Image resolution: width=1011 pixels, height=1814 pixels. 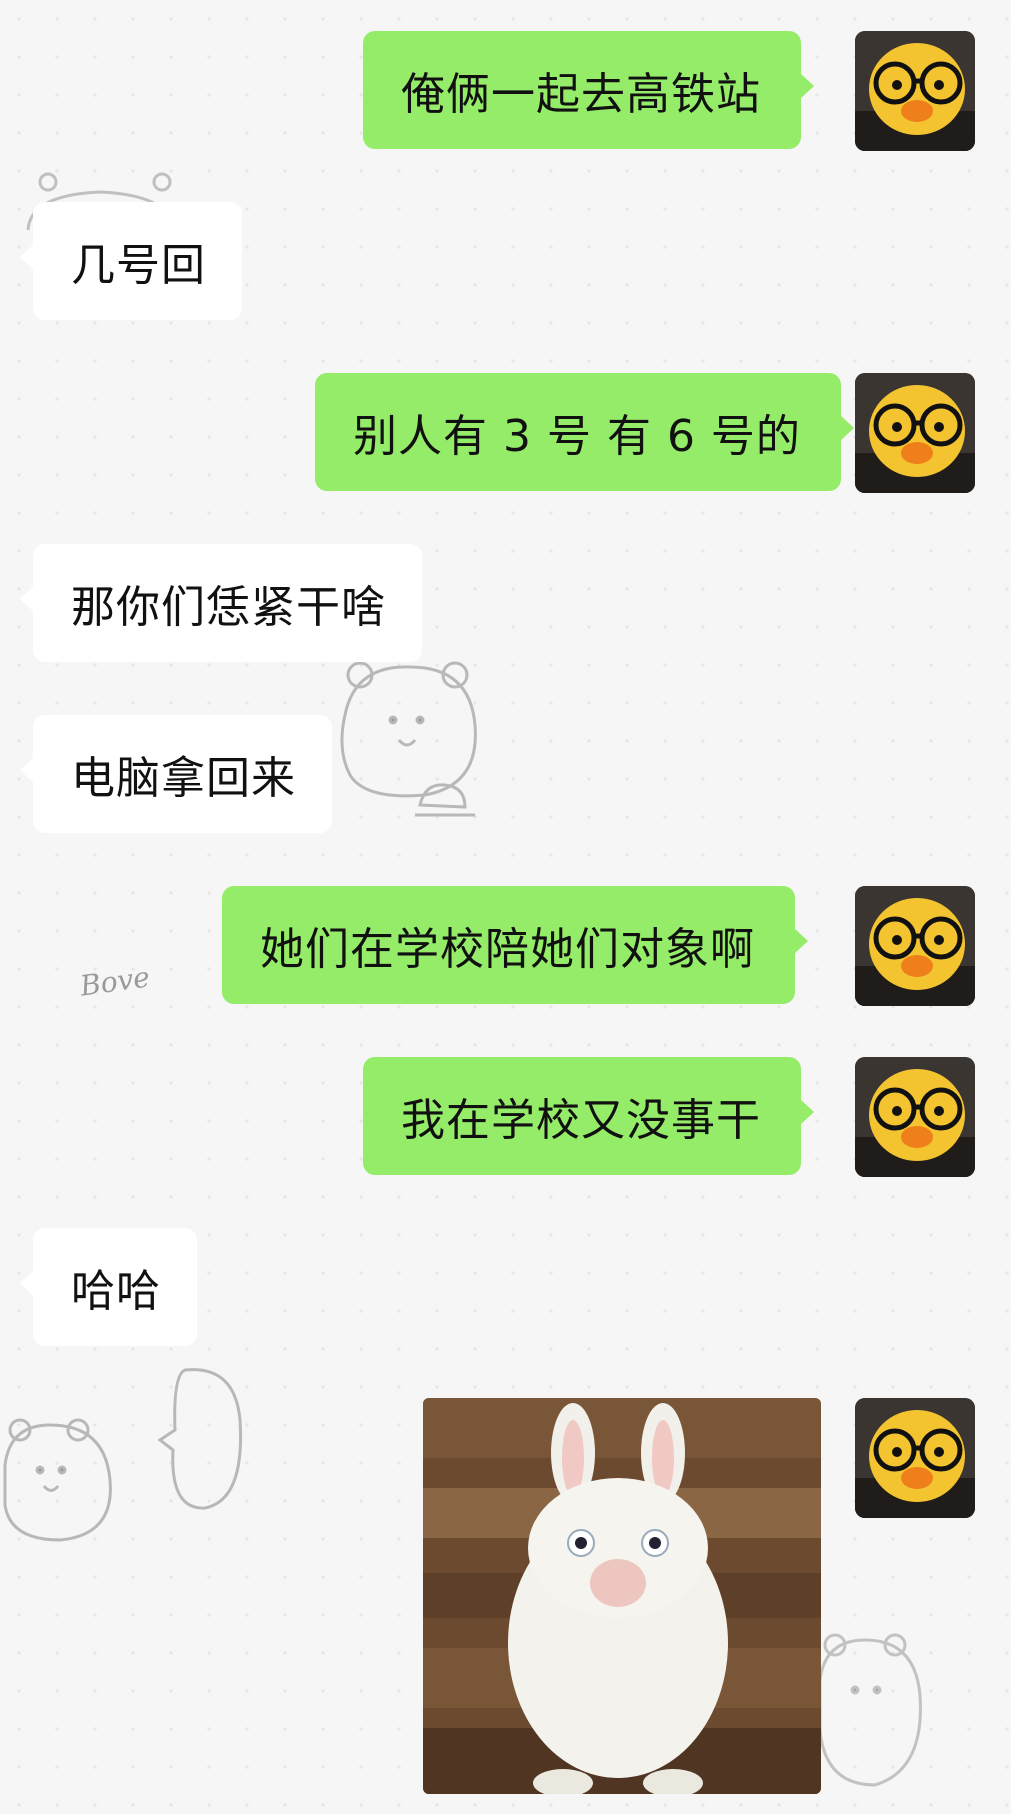 I want to click on message-text: 我在学校又没事干, so click(x=581, y=1120).